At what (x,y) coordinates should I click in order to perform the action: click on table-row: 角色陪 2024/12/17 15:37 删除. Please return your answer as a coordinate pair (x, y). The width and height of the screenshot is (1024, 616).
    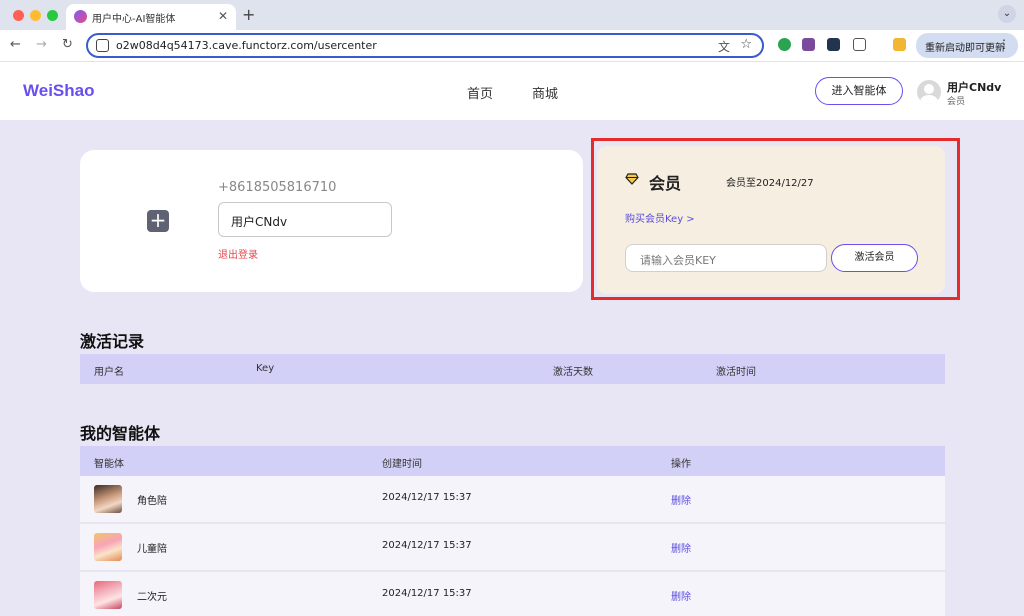
    Looking at the image, I should click on (512, 499).